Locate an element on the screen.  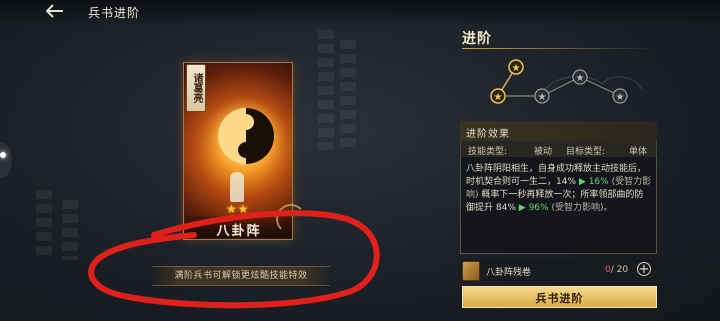
star-node-3: ★ is located at coordinates (542, 96).